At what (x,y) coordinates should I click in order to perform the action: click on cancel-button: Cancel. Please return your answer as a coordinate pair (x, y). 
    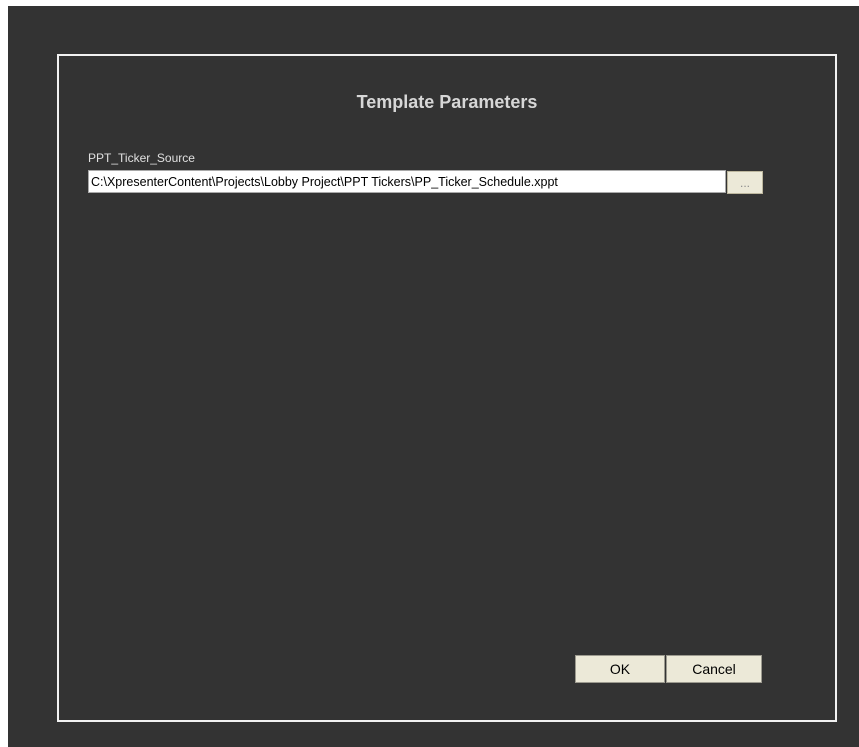
    Looking at the image, I should click on (714, 669).